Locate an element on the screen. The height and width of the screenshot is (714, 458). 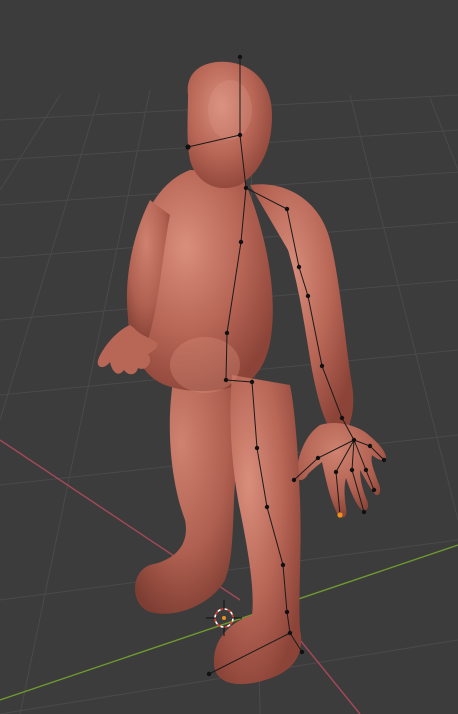
x-axis-line-far is located at coordinates (330, 676).